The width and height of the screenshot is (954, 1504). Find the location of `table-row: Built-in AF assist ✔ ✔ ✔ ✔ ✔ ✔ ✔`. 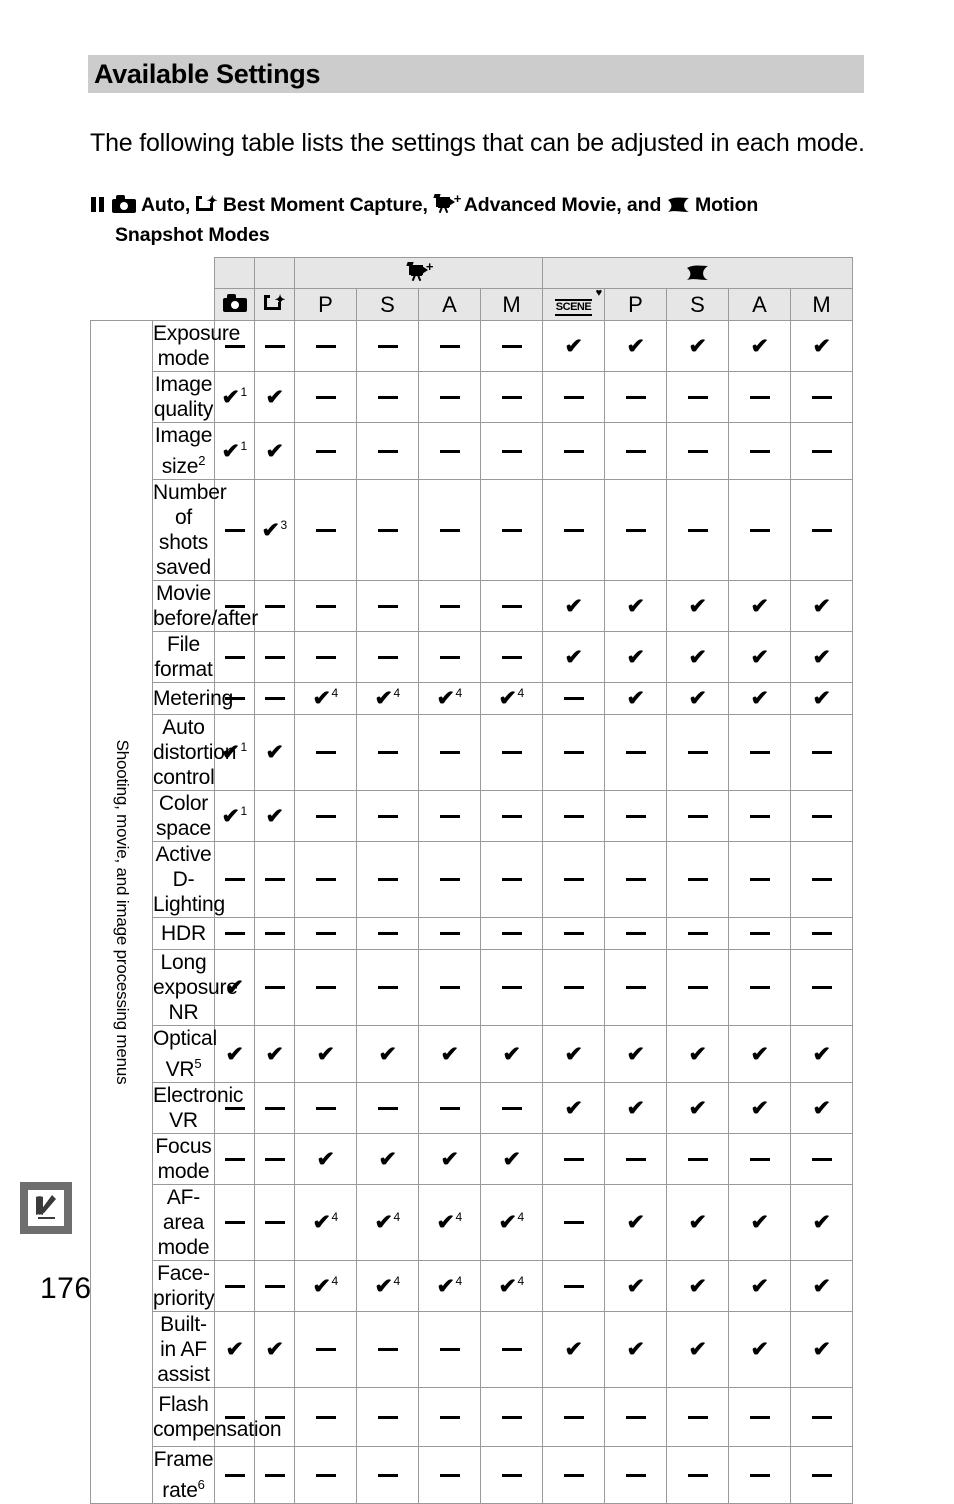

table-row: Built-in AF assist ✔ ✔ ✔ ✔ ✔ ✔ ✔ is located at coordinates (472, 1349).